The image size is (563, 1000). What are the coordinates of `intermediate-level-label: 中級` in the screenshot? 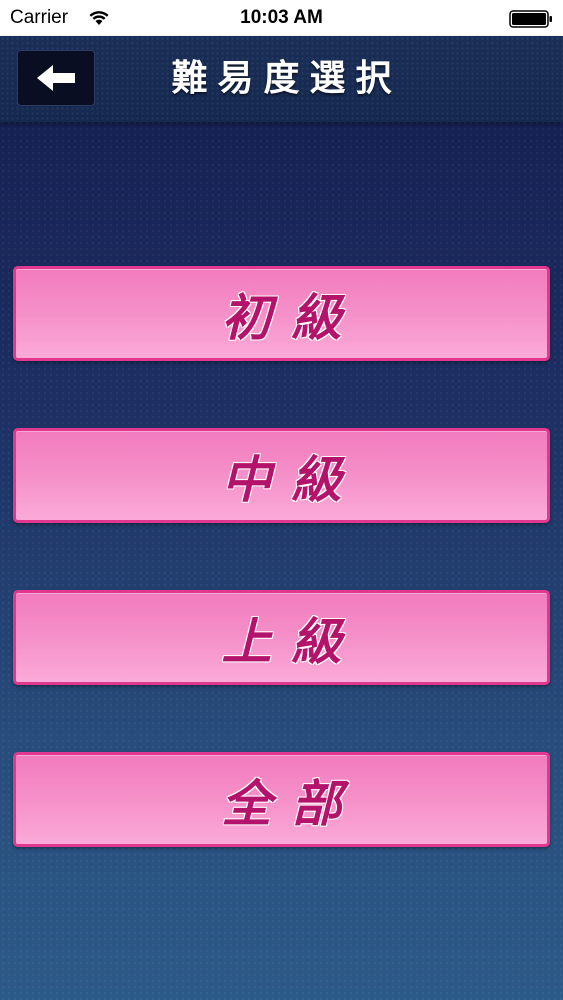 It's located at (291, 479).